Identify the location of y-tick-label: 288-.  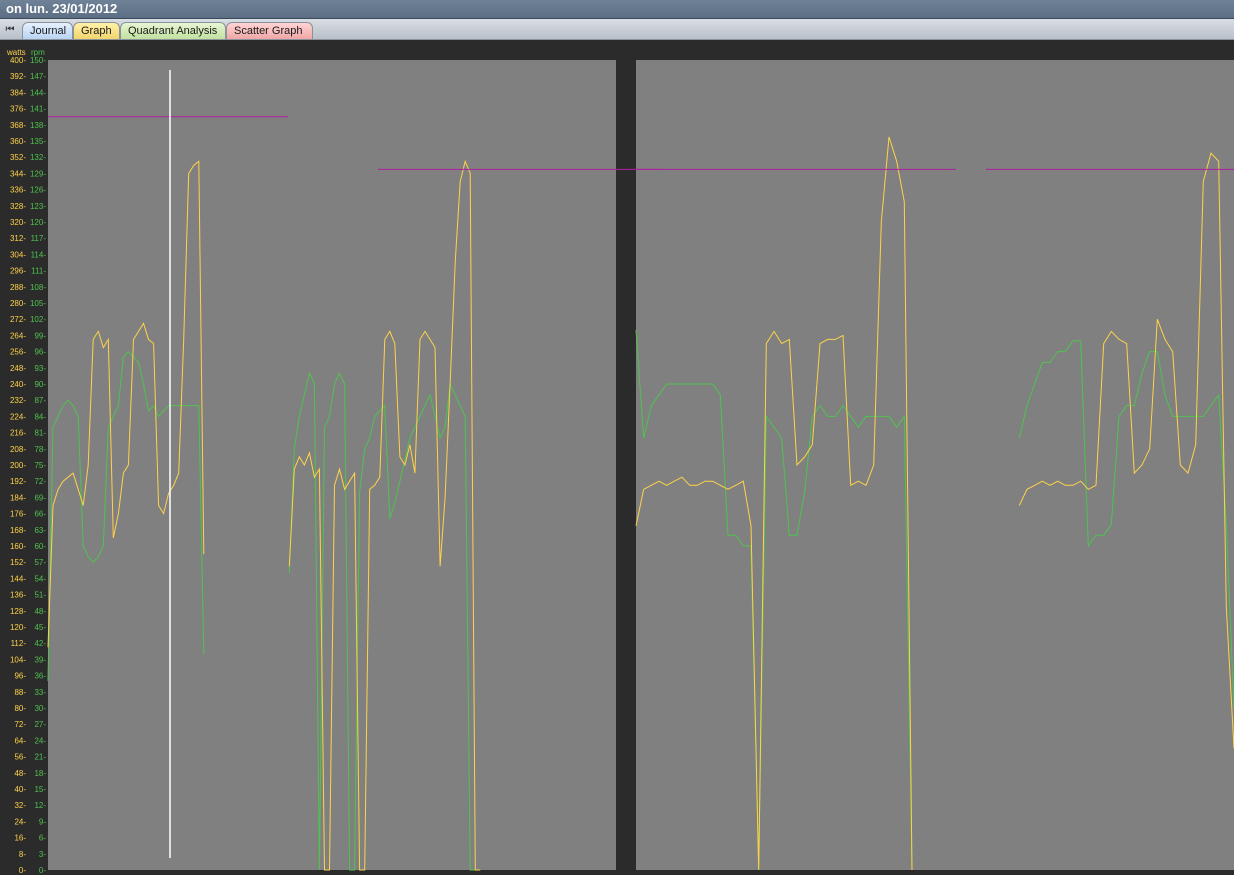
(18, 287).